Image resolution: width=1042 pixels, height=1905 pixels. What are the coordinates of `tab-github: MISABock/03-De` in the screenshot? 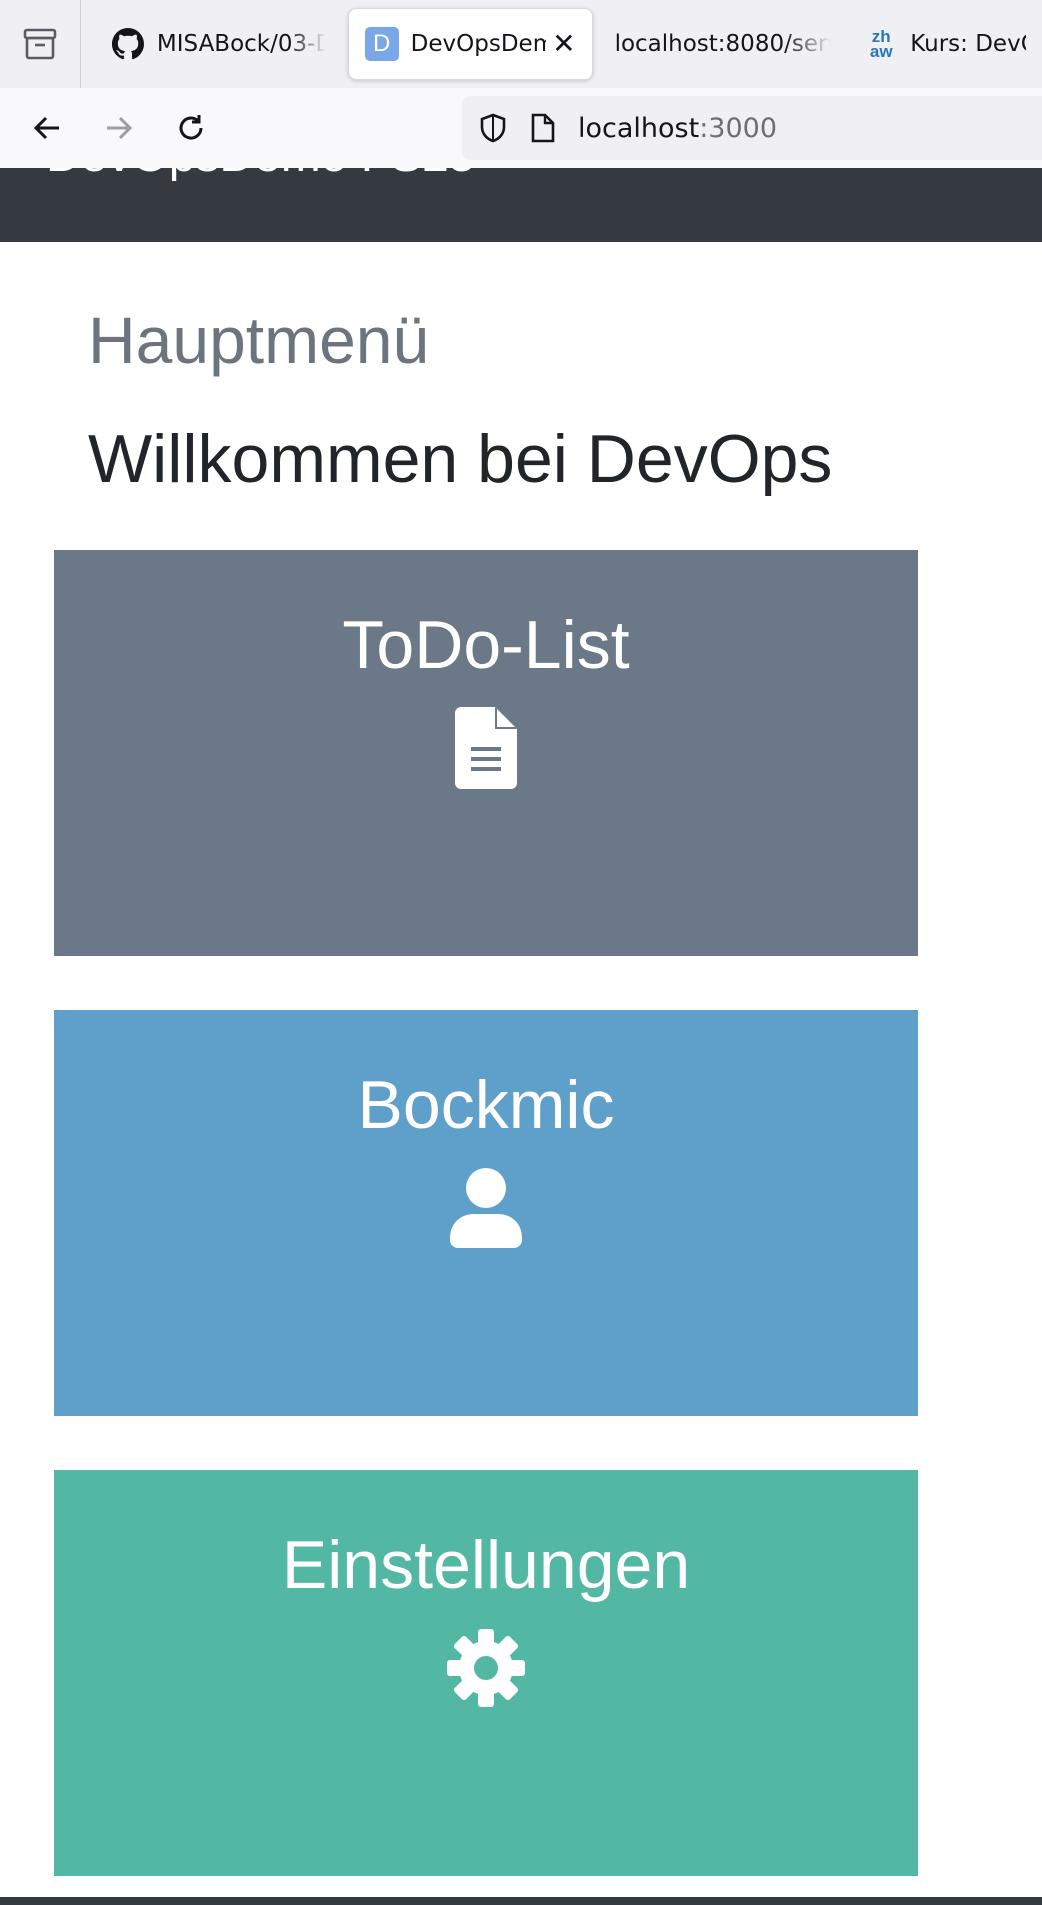 It's located at (218, 44).